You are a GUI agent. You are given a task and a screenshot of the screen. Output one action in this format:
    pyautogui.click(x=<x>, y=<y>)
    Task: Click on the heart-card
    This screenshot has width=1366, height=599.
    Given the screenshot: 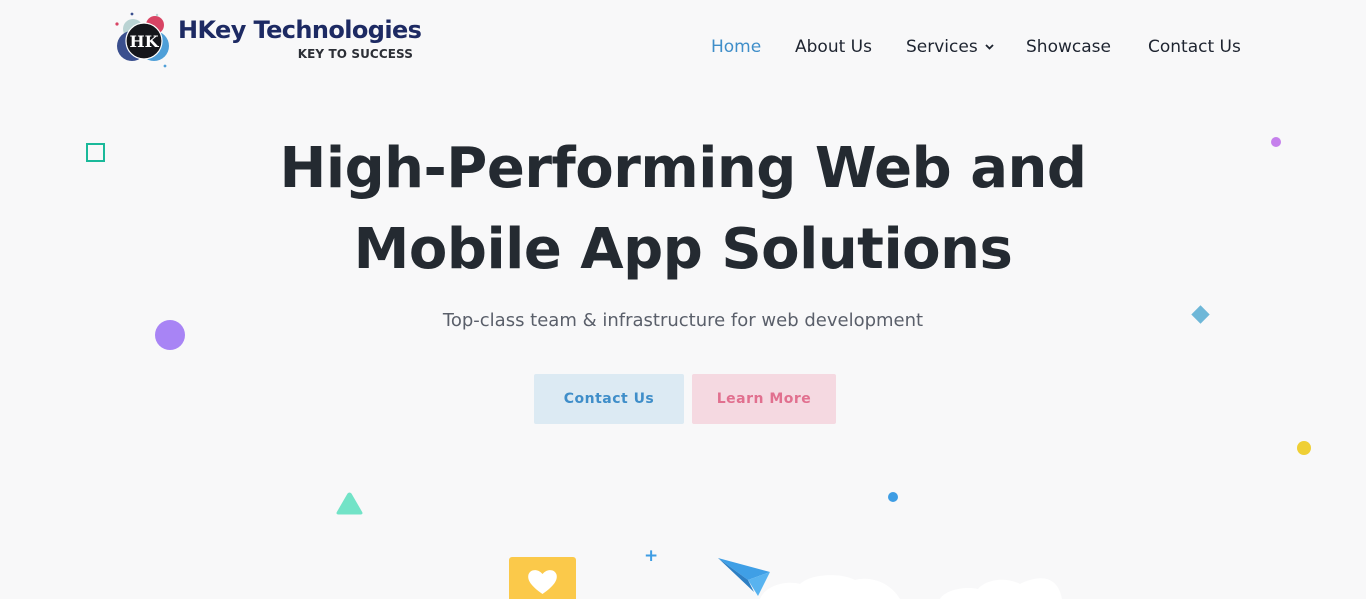 What is the action you would take?
    pyautogui.click(x=542, y=578)
    